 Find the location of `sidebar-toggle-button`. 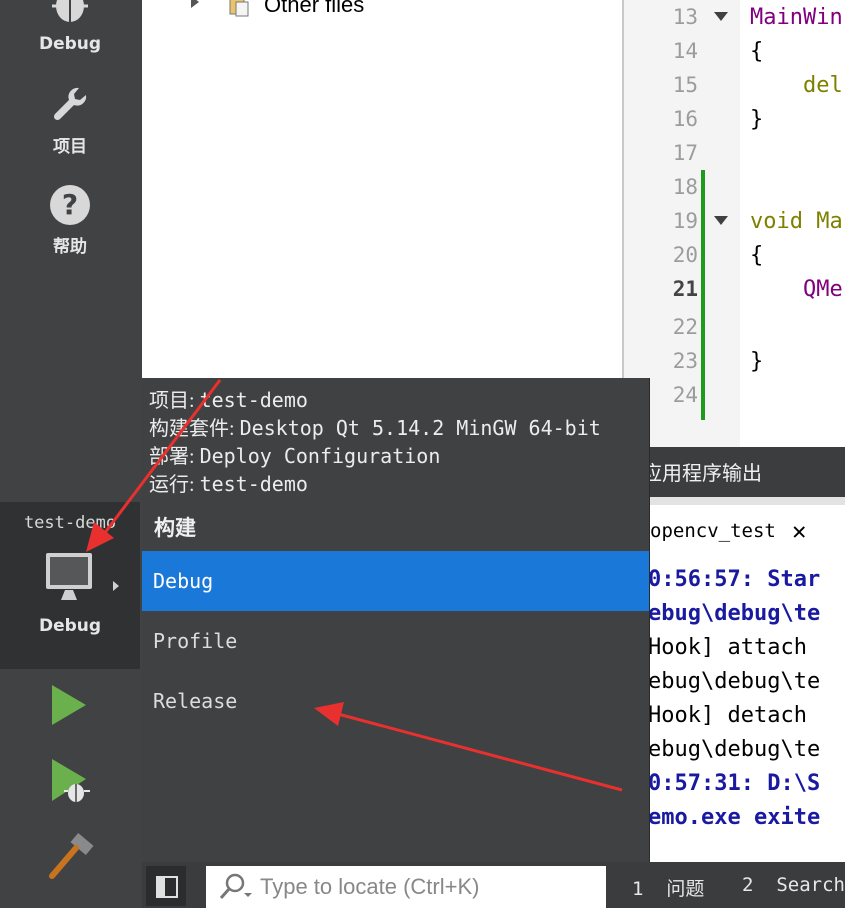

sidebar-toggle-button is located at coordinates (166, 886).